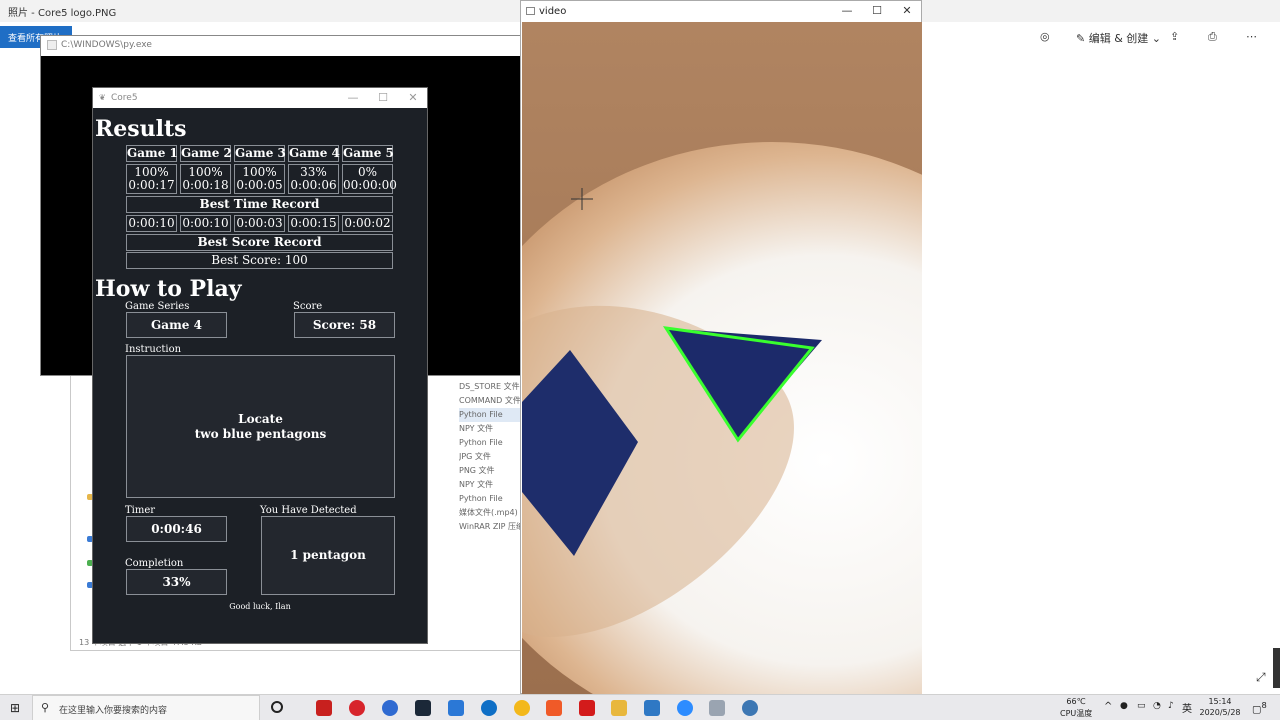 This screenshot has width=1280, height=720. I want to click on acrobat-icon, so click(587, 708).